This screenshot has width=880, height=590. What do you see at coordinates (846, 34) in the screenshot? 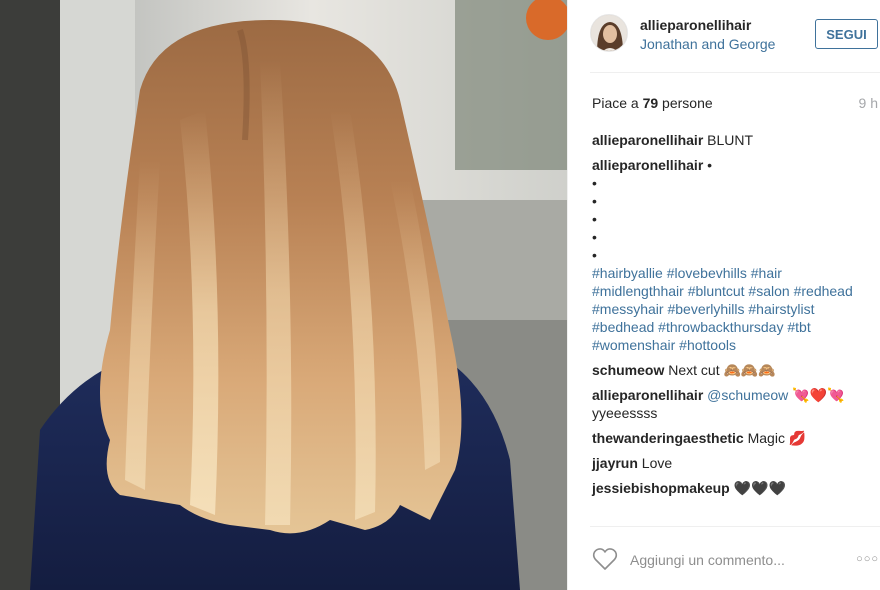
I see `follow-button: SEGUI` at bounding box center [846, 34].